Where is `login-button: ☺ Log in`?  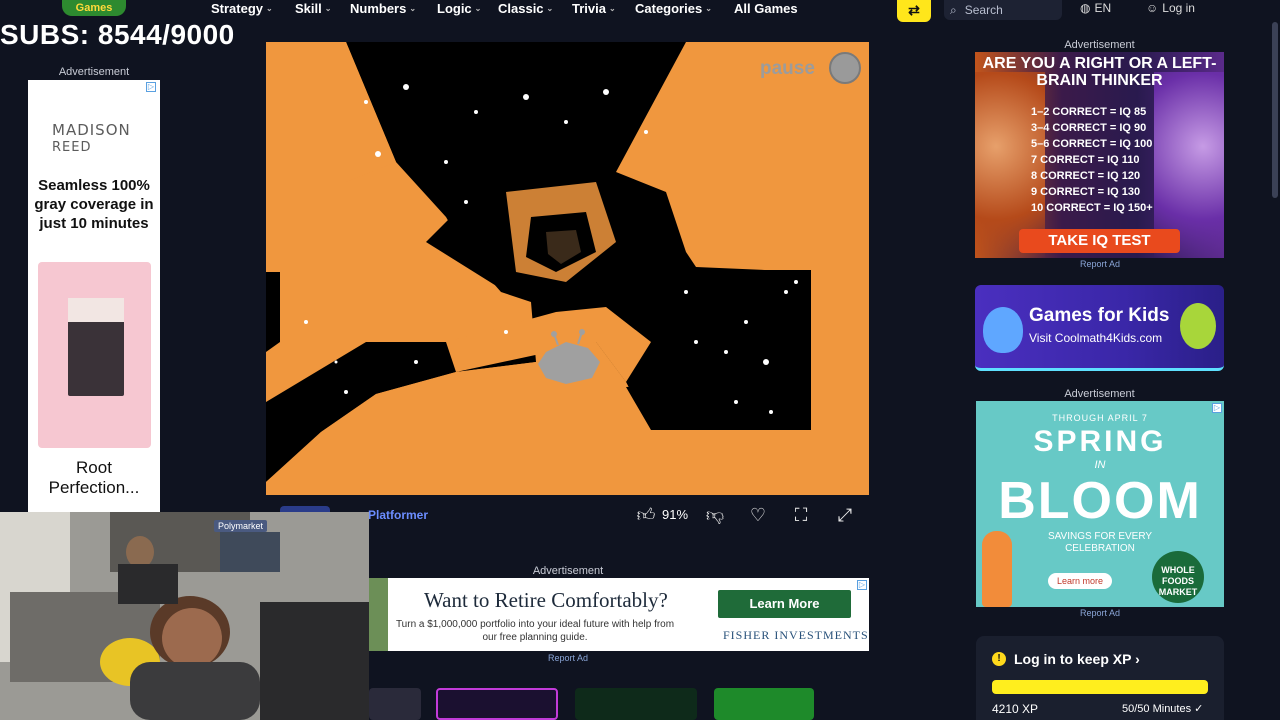 login-button: ☺ Log in is located at coordinates (1170, 8).